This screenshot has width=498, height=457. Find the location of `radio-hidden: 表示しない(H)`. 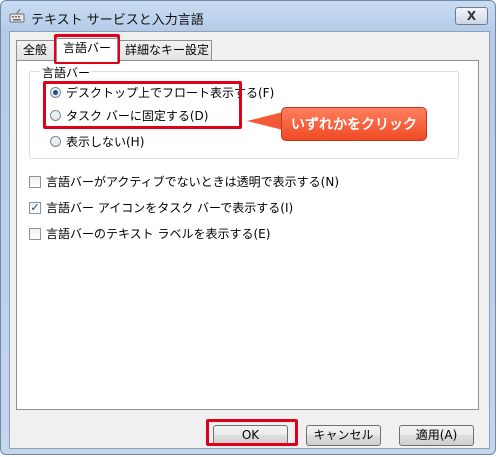

radio-hidden: 表示しない(H) is located at coordinates (97, 141).